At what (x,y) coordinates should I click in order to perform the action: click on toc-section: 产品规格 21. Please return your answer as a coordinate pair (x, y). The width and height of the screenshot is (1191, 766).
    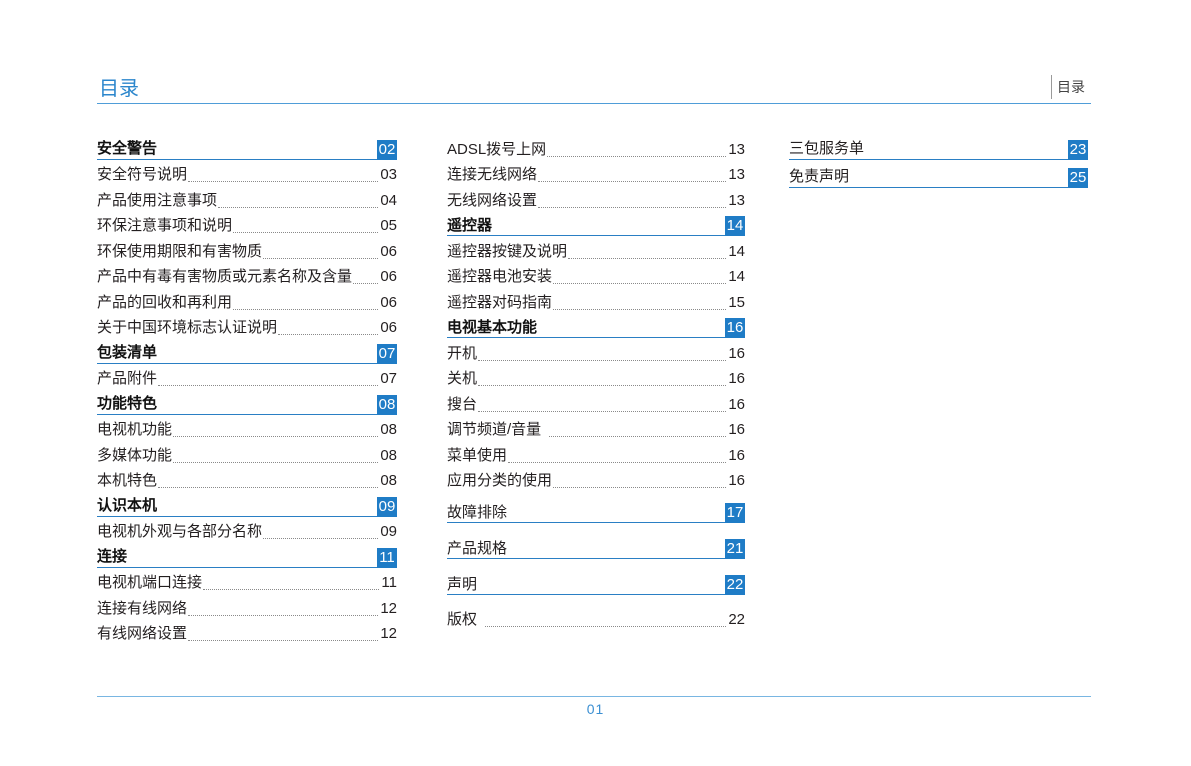
    Looking at the image, I should click on (596, 544).